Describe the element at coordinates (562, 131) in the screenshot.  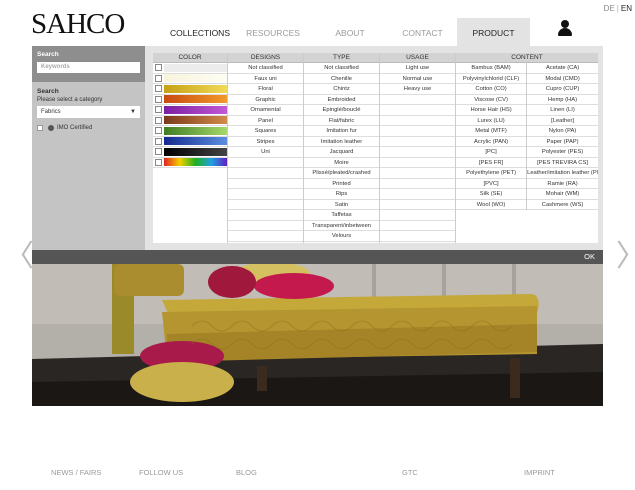
I see `content-option: Nylon (PA)` at that location.